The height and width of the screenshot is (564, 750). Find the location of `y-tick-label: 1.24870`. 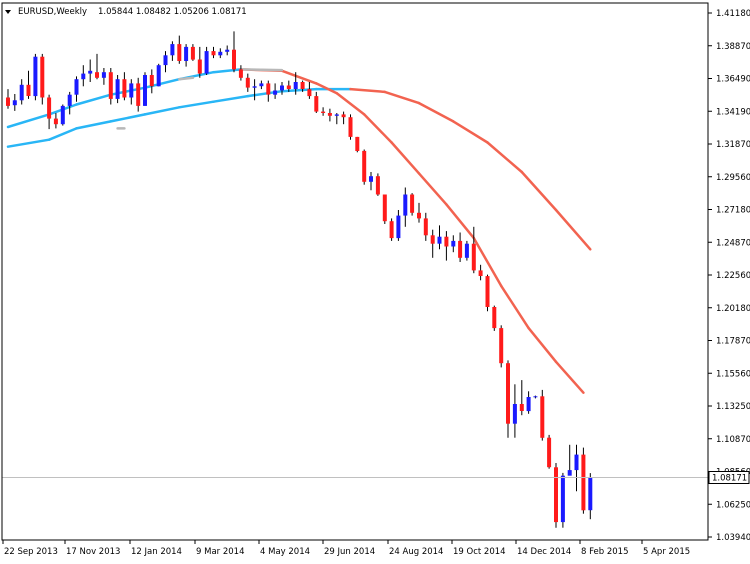

y-tick-label: 1.24870 is located at coordinates (733, 243).